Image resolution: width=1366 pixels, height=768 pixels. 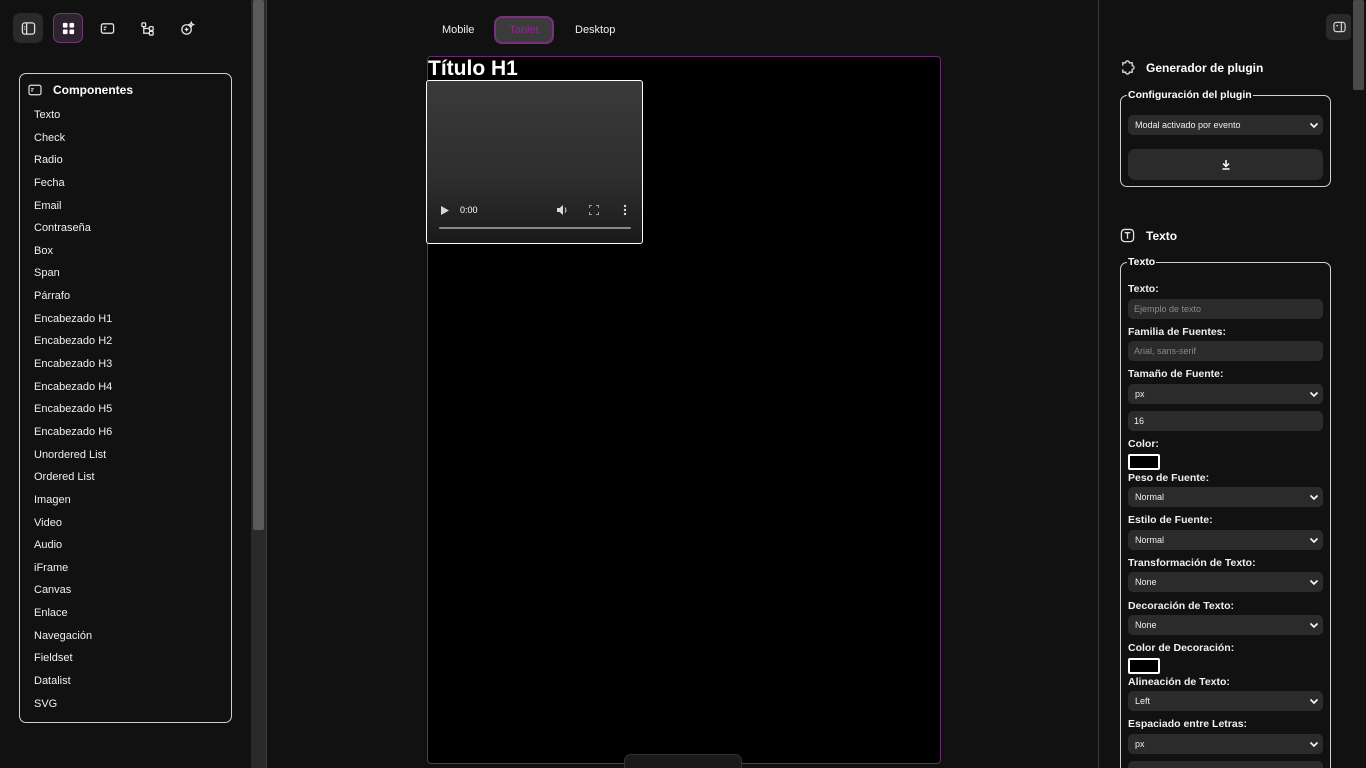 I want to click on plugin-section-title: Generador de plugin, so click(x=1191, y=67).